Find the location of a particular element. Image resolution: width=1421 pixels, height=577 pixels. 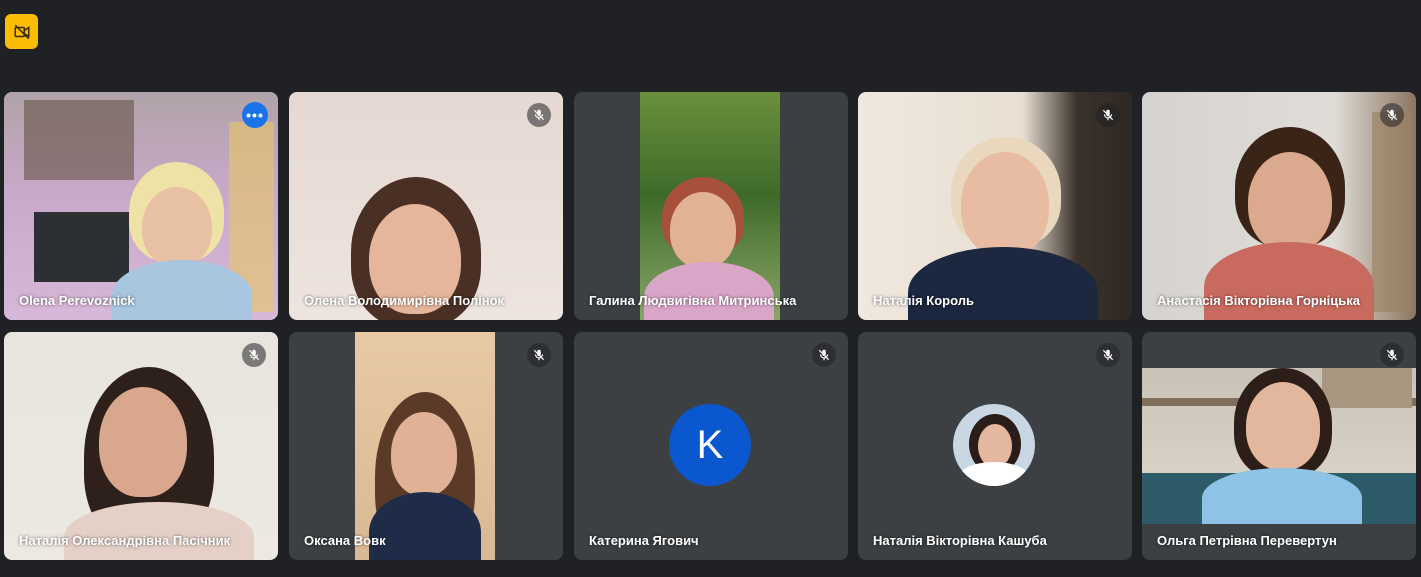

avatar: K is located at coordinates (710, 445).